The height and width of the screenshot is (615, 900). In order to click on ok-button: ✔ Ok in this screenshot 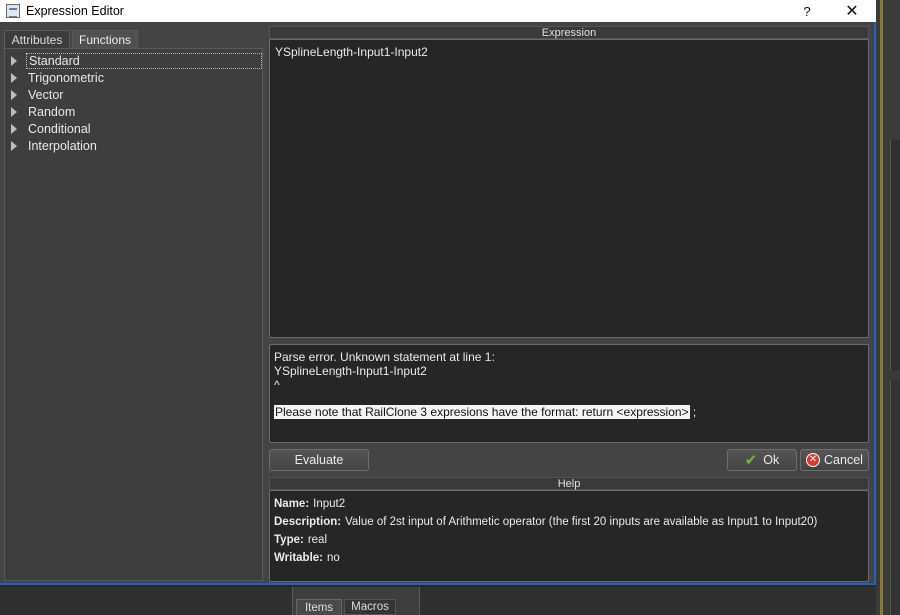, I will do `click(762, 460)`.